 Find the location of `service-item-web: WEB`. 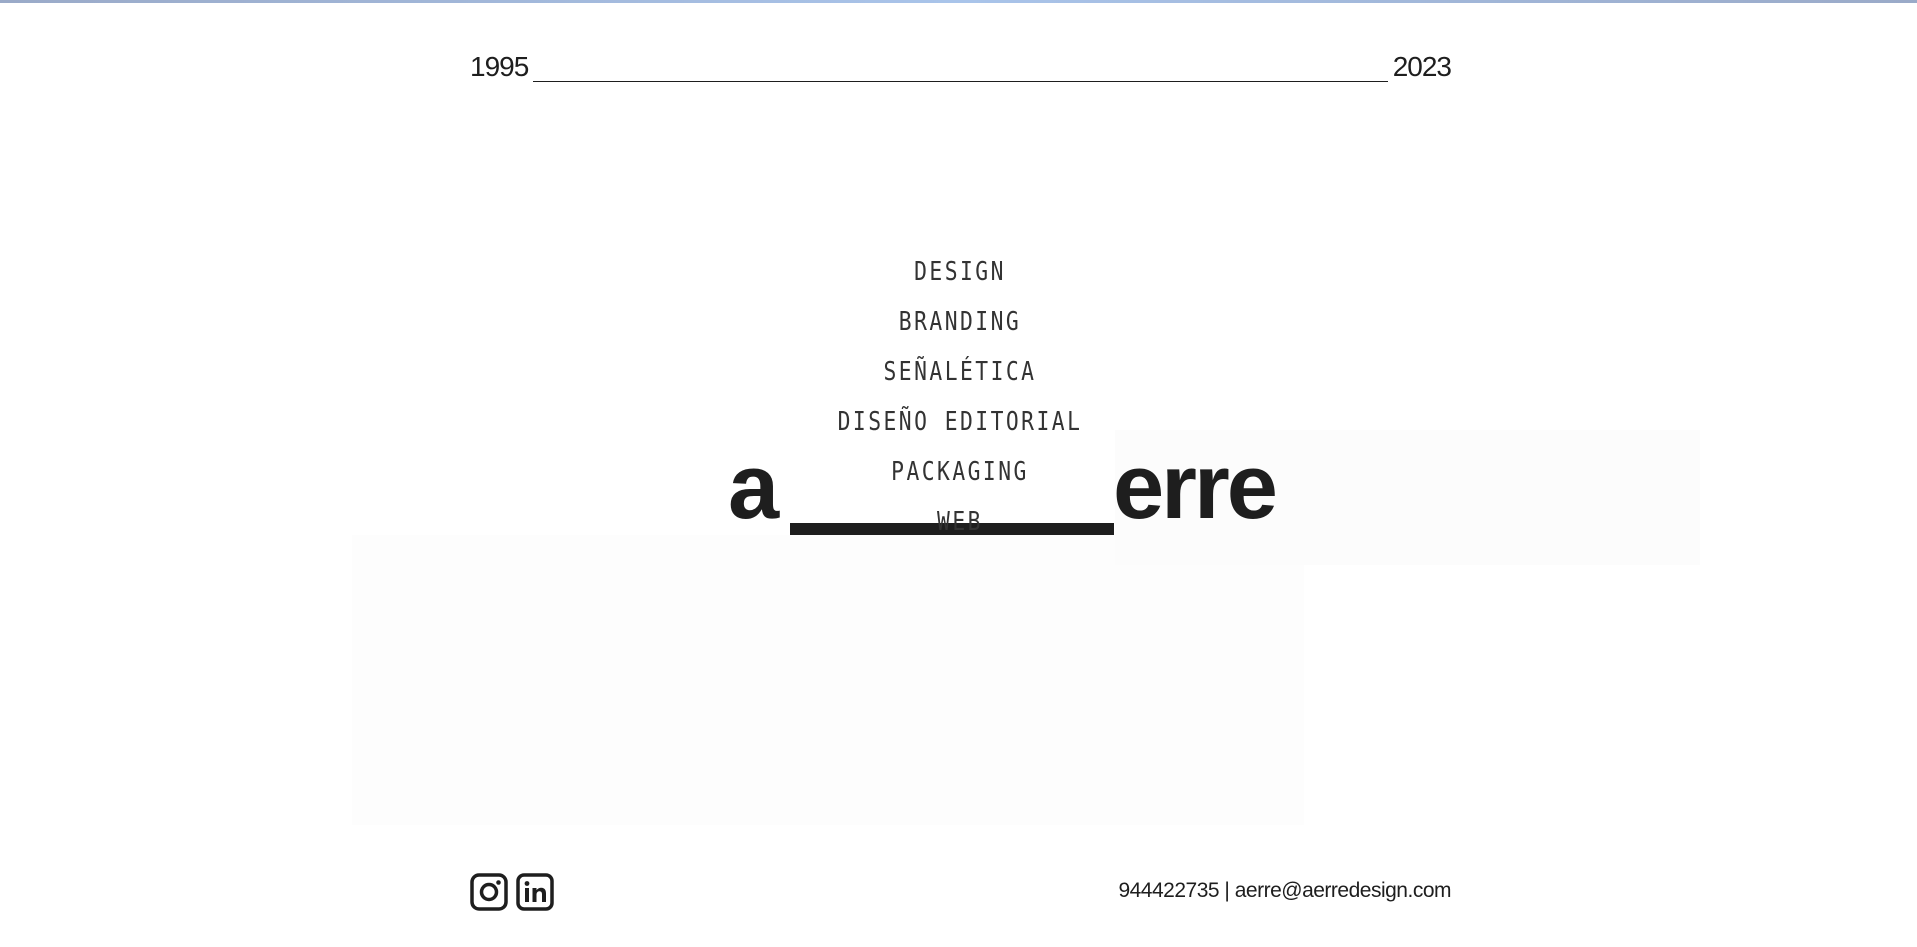

service-item-web: WEB is located at coordinates (960, 517).